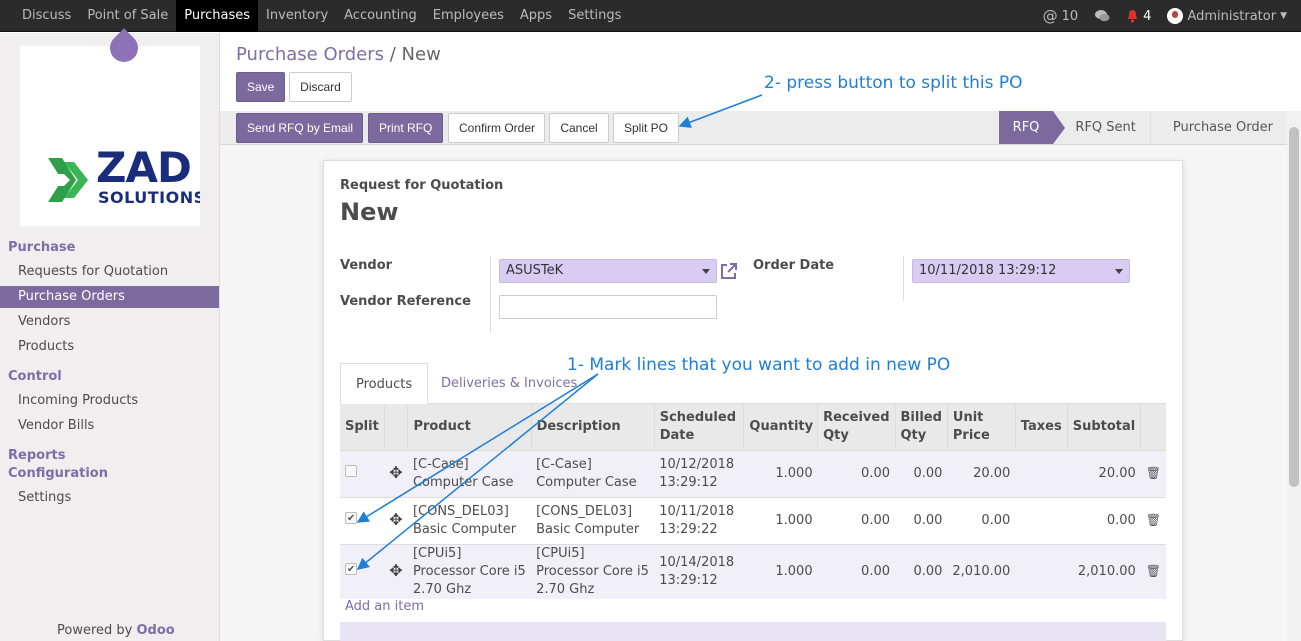  I want to click on header-billed-qty: Billed Qty, so click(921, 427).